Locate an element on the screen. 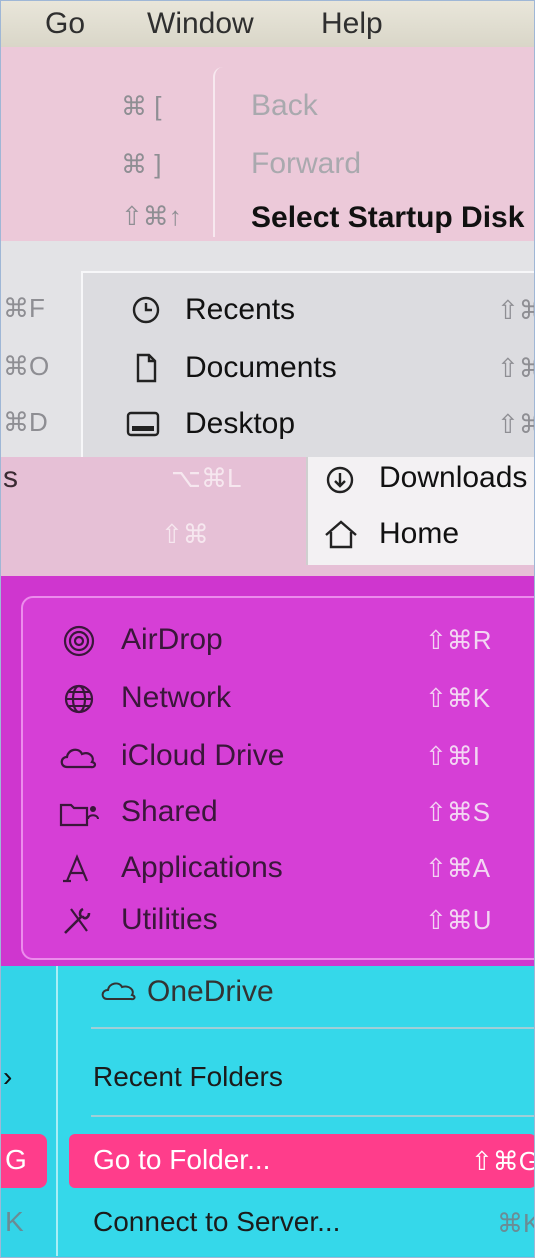  menu-item-icloud-drive: iCloud Drive is located at coordinates (202, 756).